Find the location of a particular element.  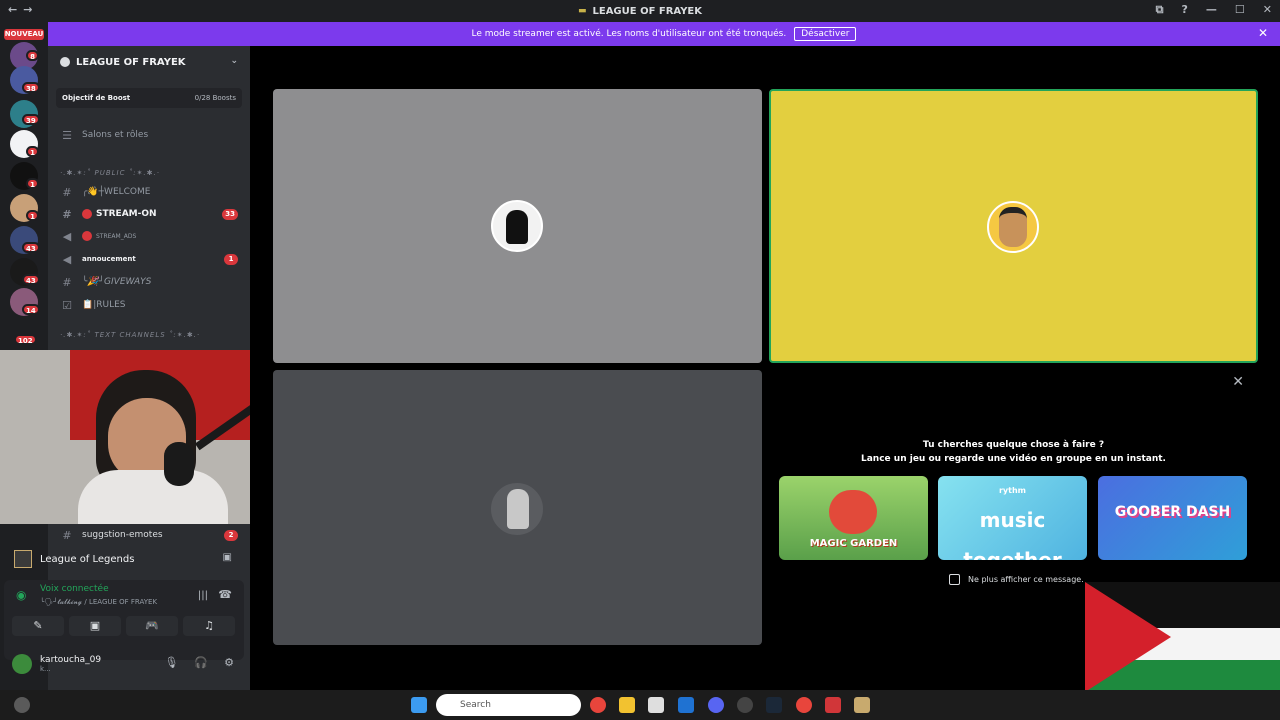

channels-roles: ☰ Salons et rôles is located at coordinates (104, 135).